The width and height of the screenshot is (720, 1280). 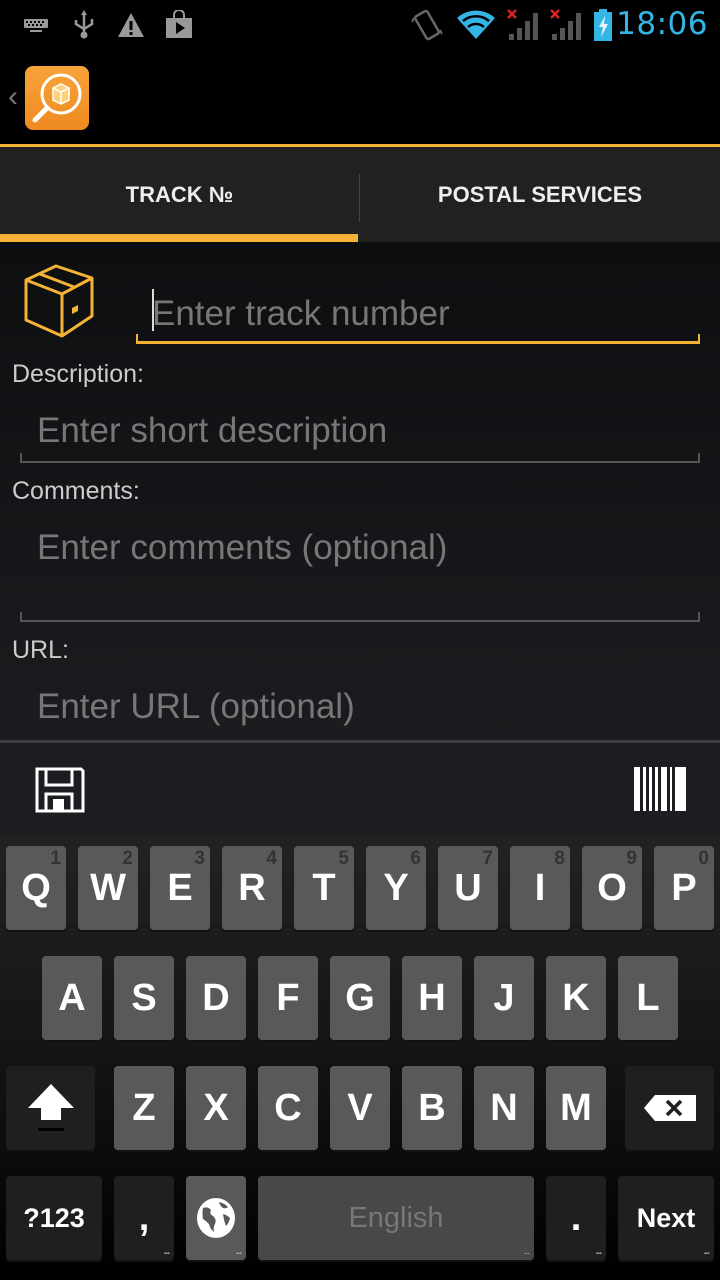 What do you see at coordinates (301, 314) in the screenshot?
I see `track-number-input: Enter track number` at bounding box center [301, 314].